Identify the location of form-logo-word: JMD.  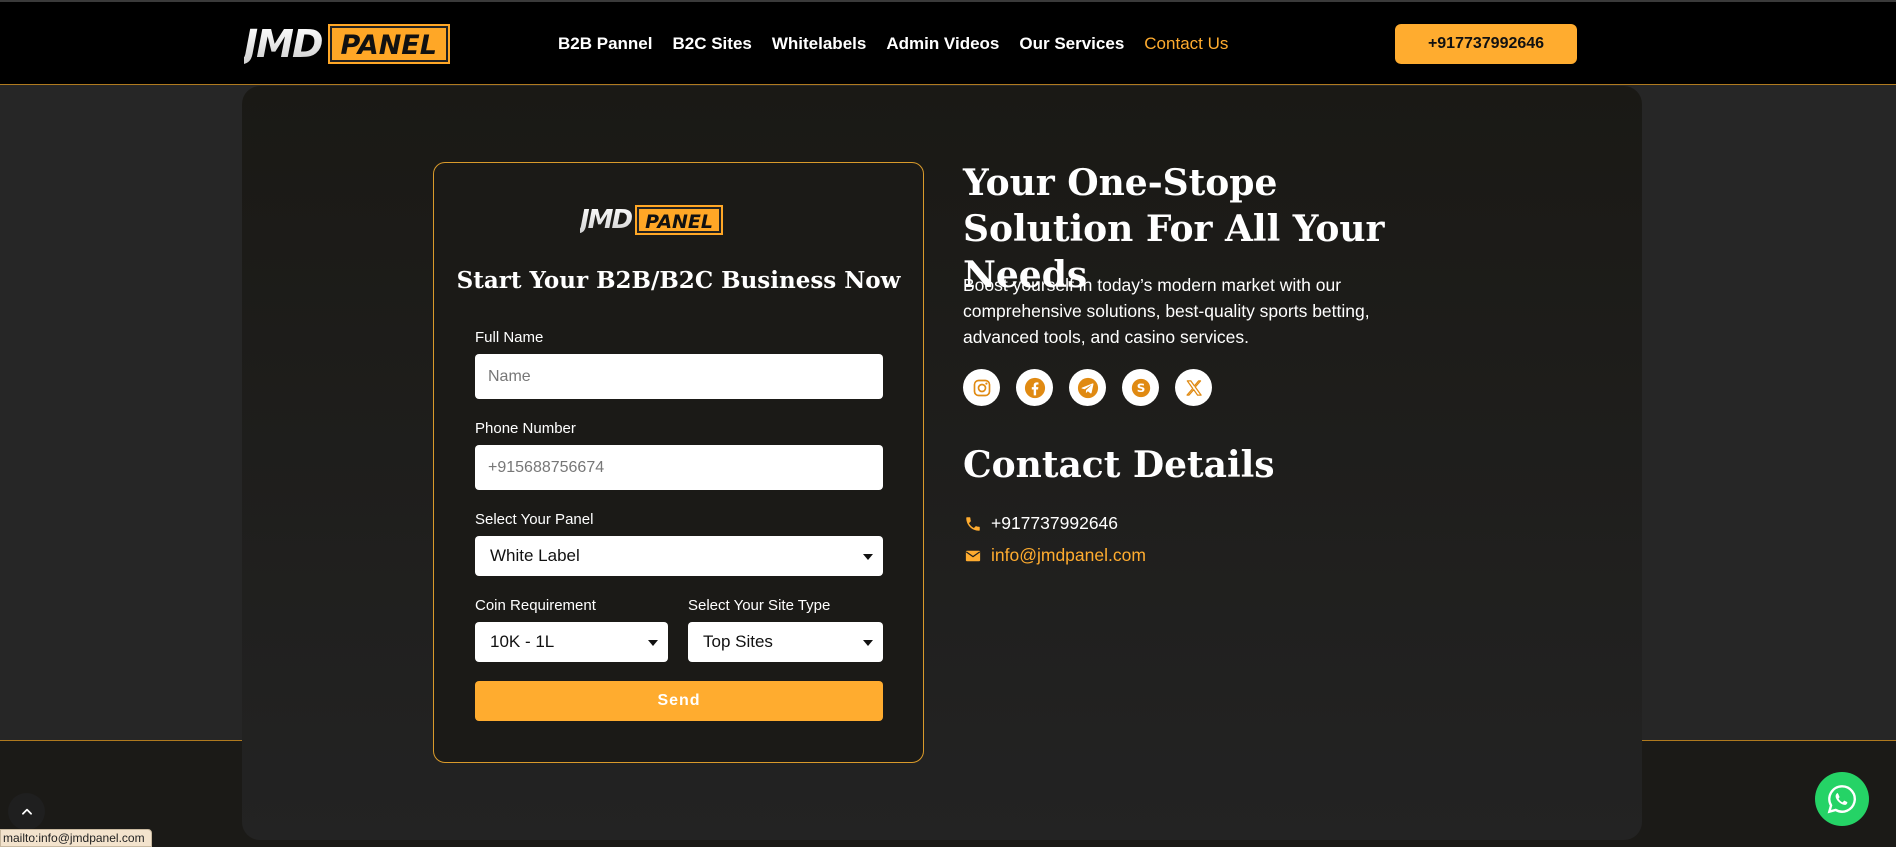
(607, 220).